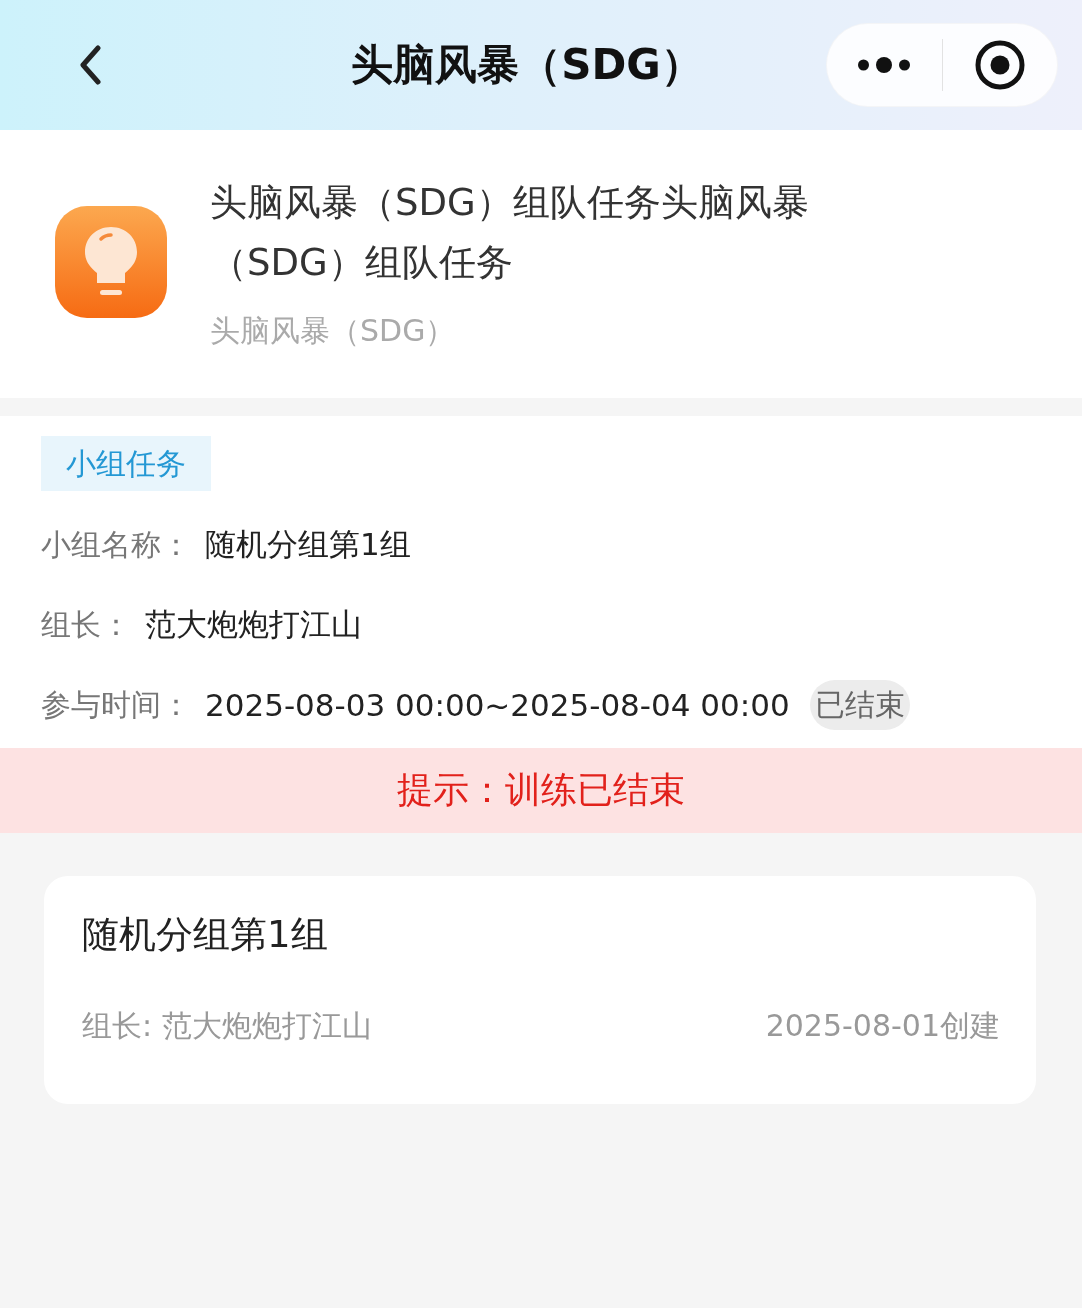 Image resolution: width=1082 pixels, height=1308 pixels. Describe the element at coordinates (527, 65) in the screenshot. I see `page-title: 头脑风暴（SDG）` at that location.